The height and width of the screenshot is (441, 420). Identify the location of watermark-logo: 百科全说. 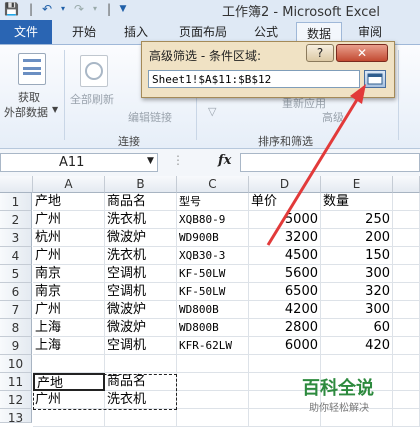
(338, 388).